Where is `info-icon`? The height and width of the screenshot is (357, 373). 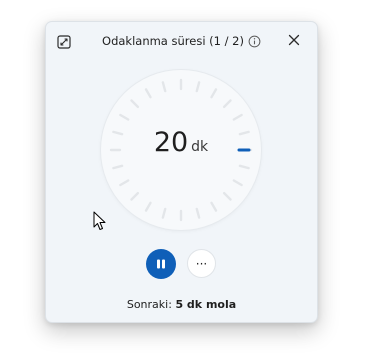 info-icon is located at coordinates (254, 41).